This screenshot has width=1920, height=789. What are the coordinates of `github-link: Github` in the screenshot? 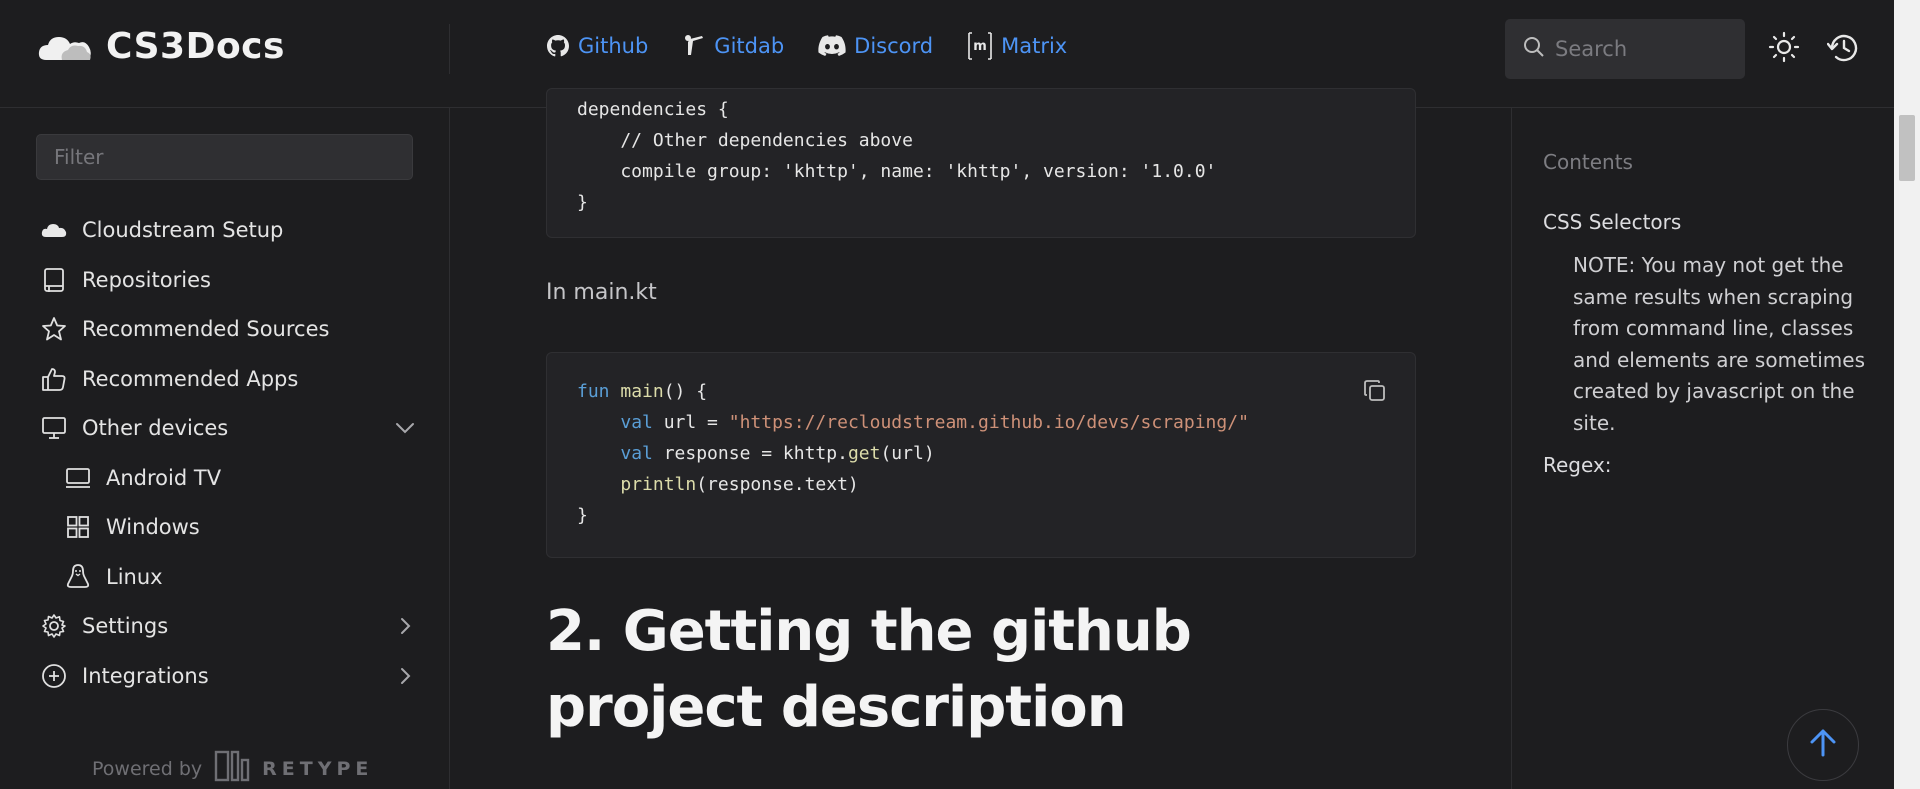 It's located at (597, 46).